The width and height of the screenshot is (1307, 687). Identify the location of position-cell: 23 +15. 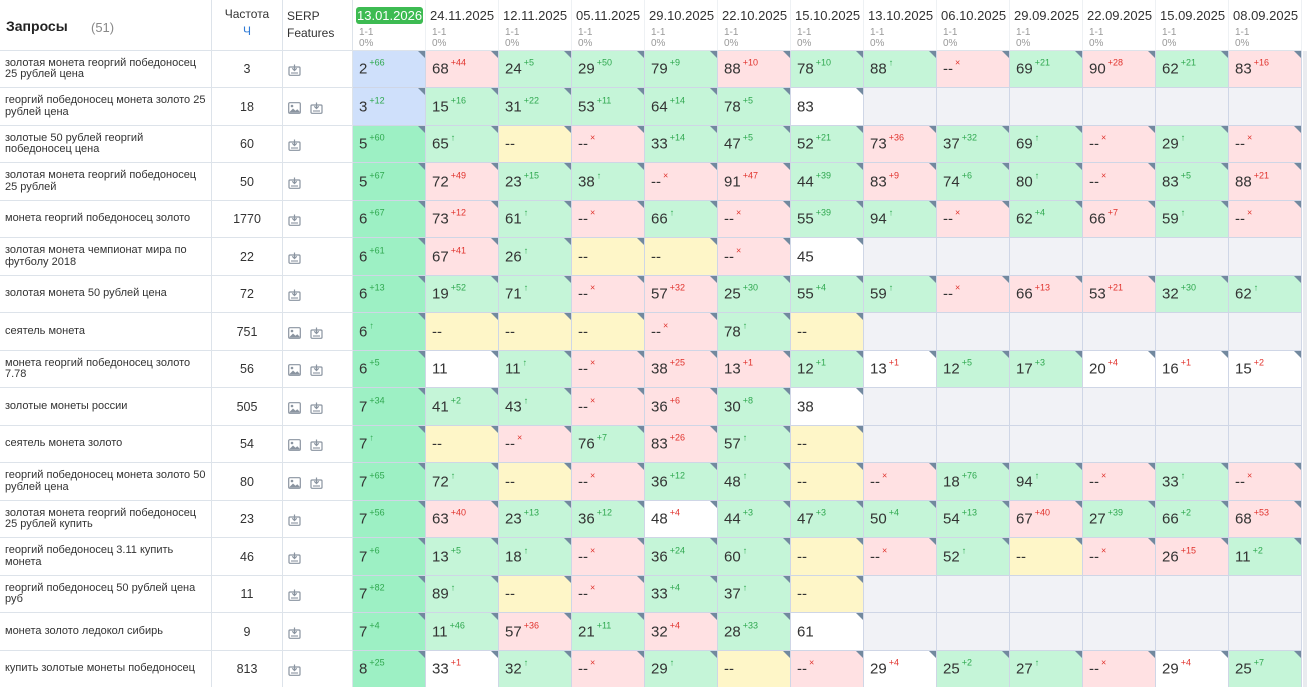
(535, 182).